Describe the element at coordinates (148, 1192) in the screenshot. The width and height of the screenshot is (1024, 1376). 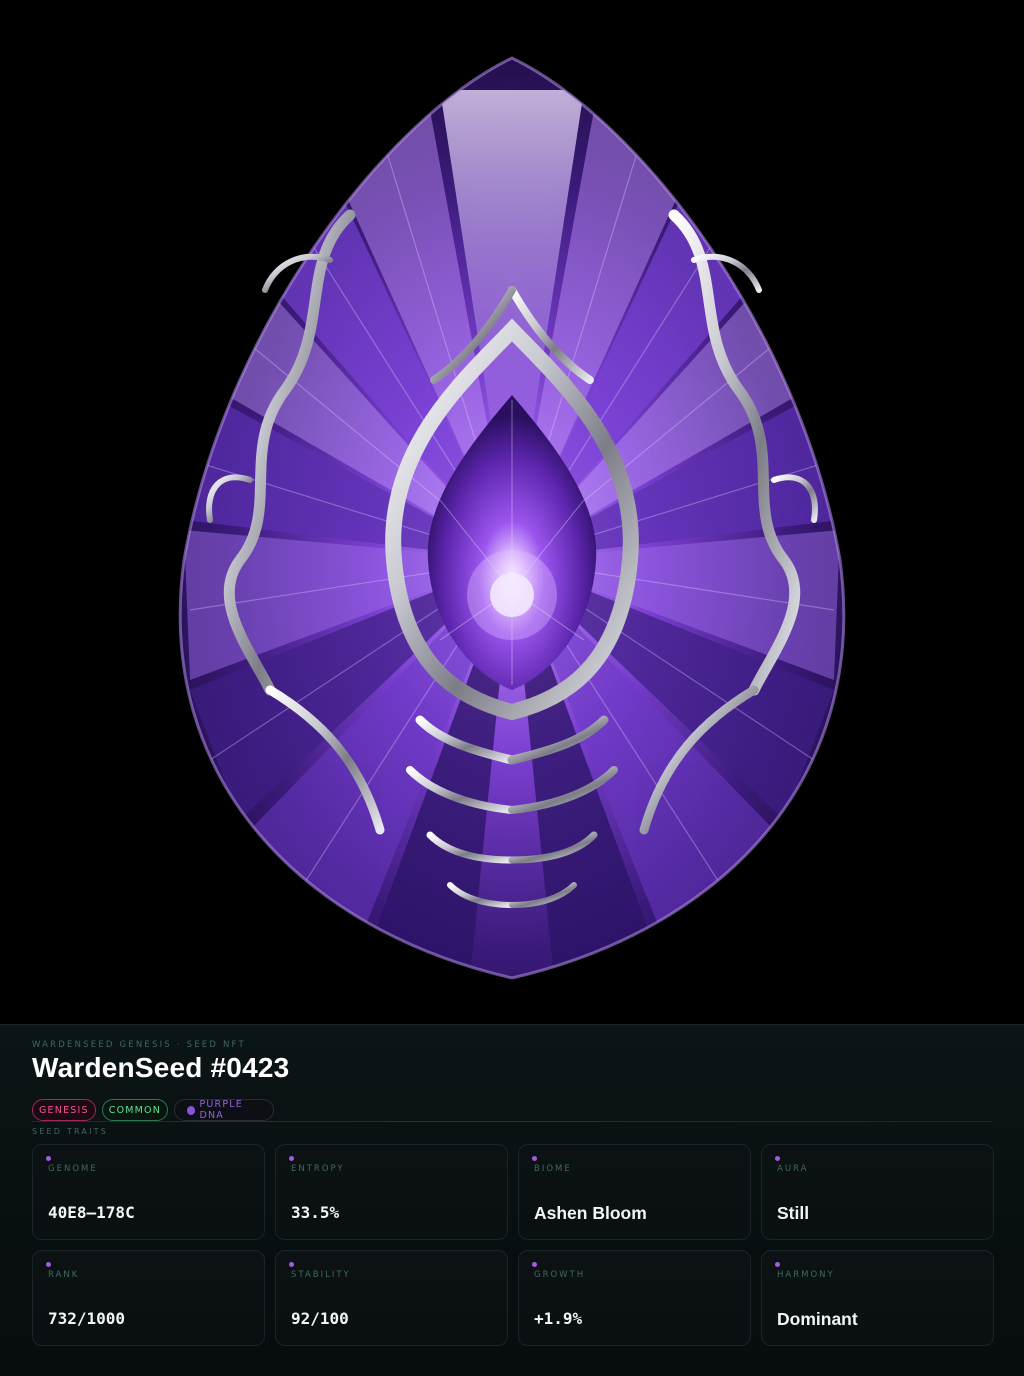
I see `trait-card-genome: GENOME 40E8–178C` at that location.